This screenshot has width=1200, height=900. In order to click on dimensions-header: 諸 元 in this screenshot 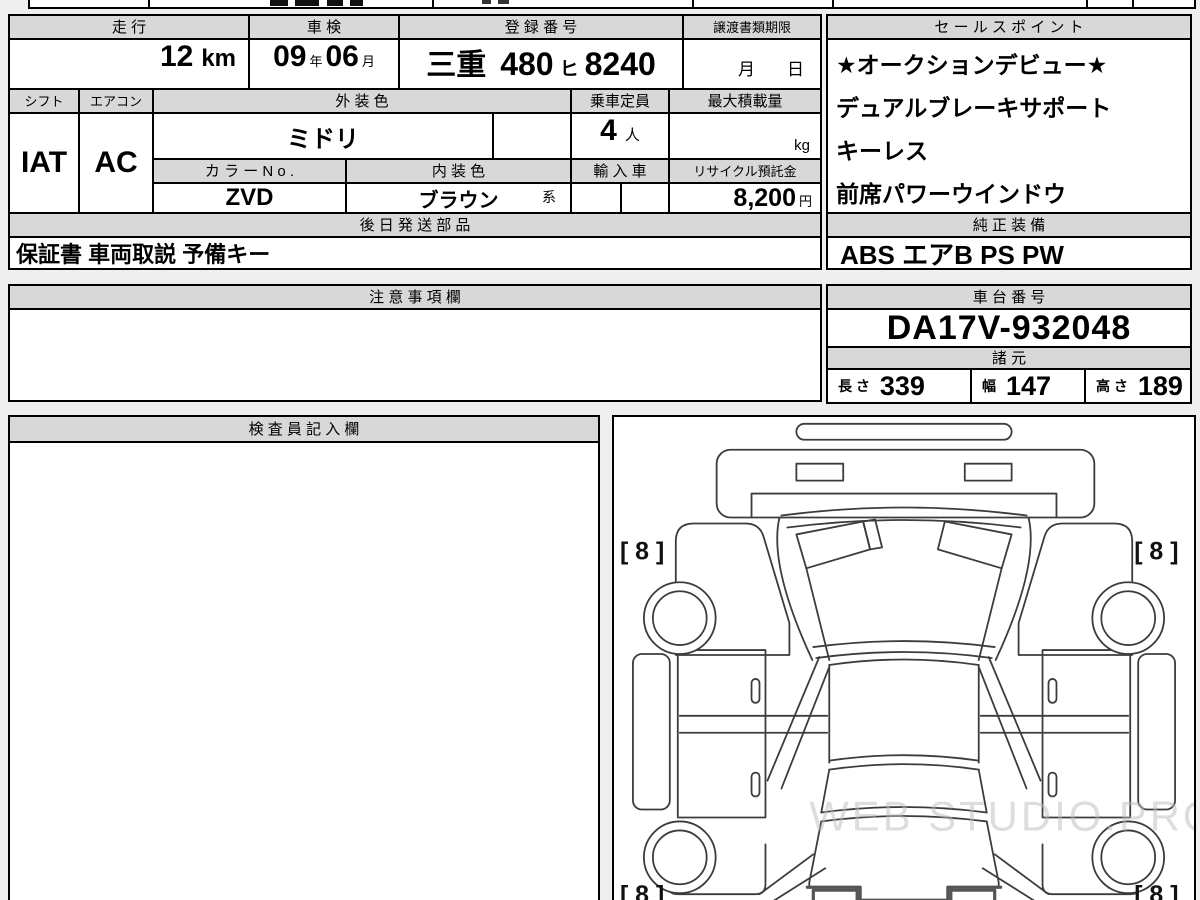, I will do `click(1009, 358)`.